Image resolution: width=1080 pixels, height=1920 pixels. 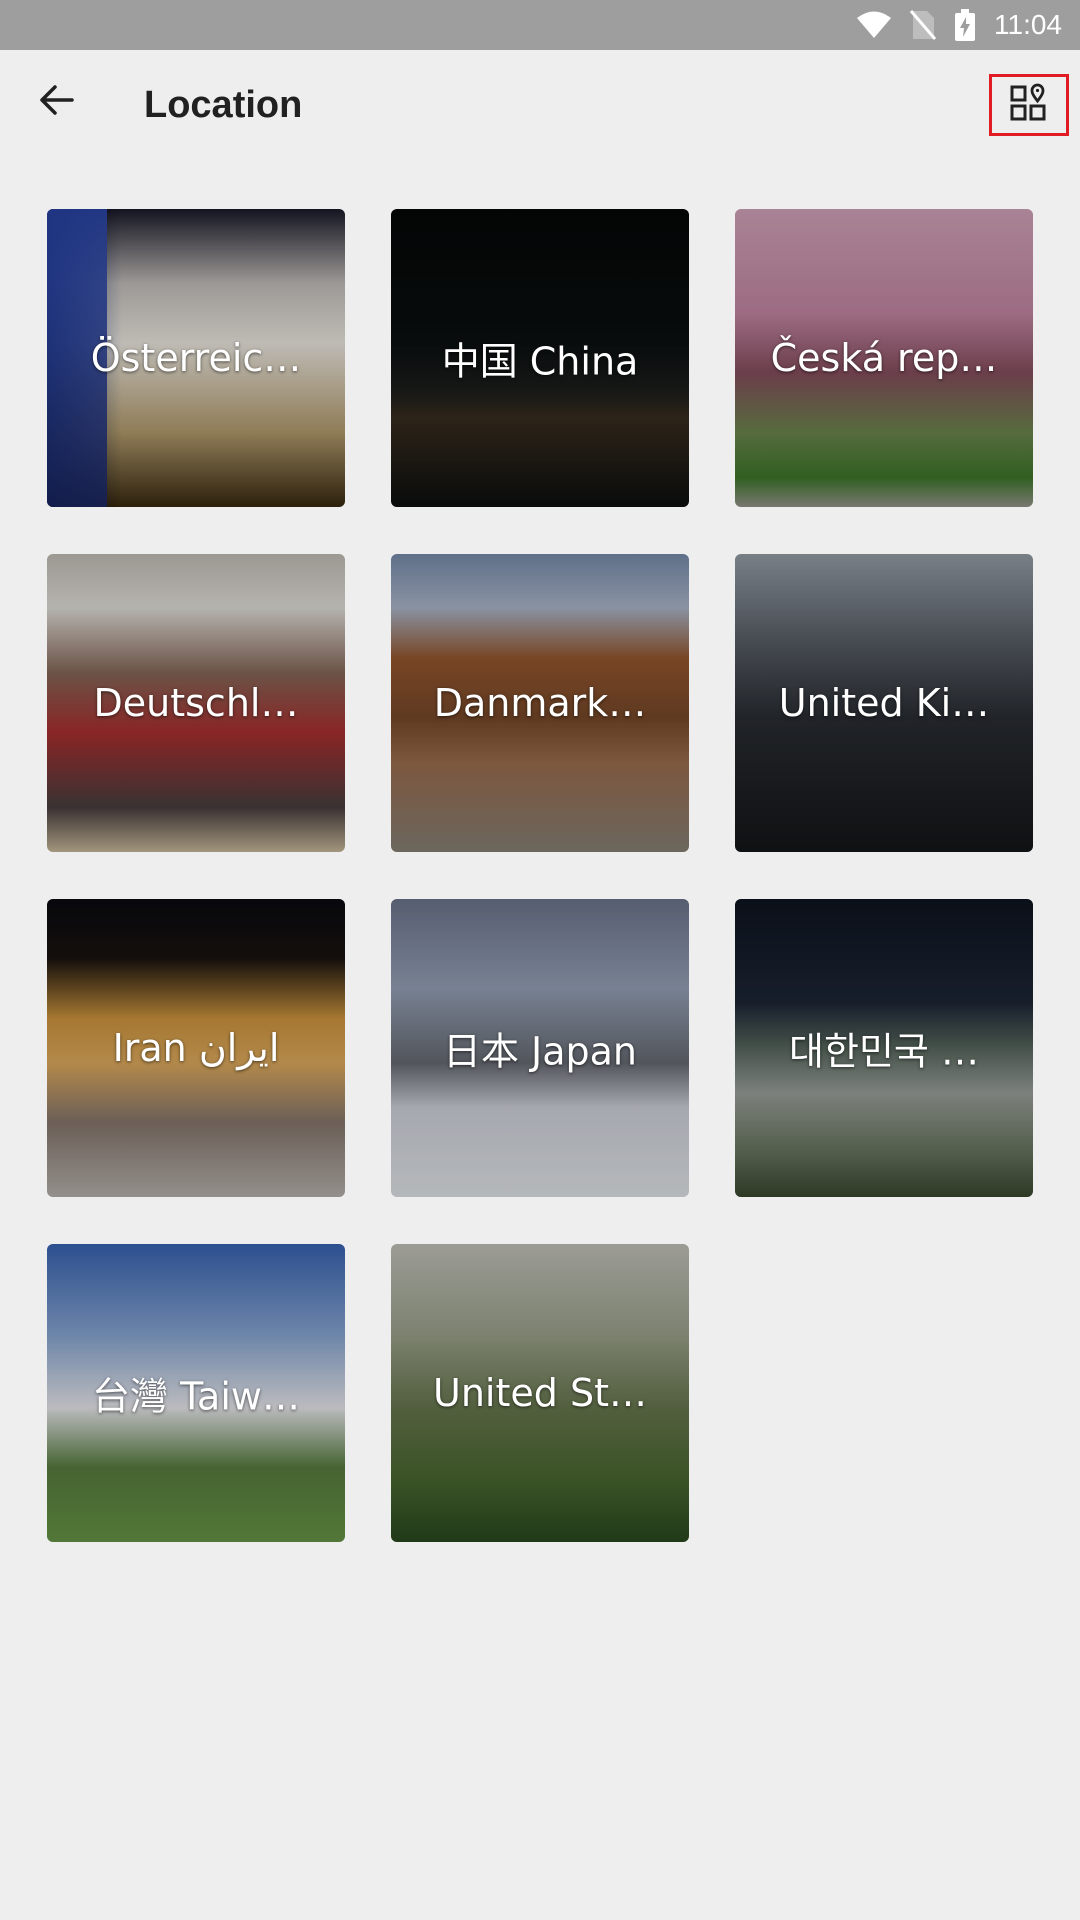 I want to click on app-bar: Location, so click(x=540, y=108).